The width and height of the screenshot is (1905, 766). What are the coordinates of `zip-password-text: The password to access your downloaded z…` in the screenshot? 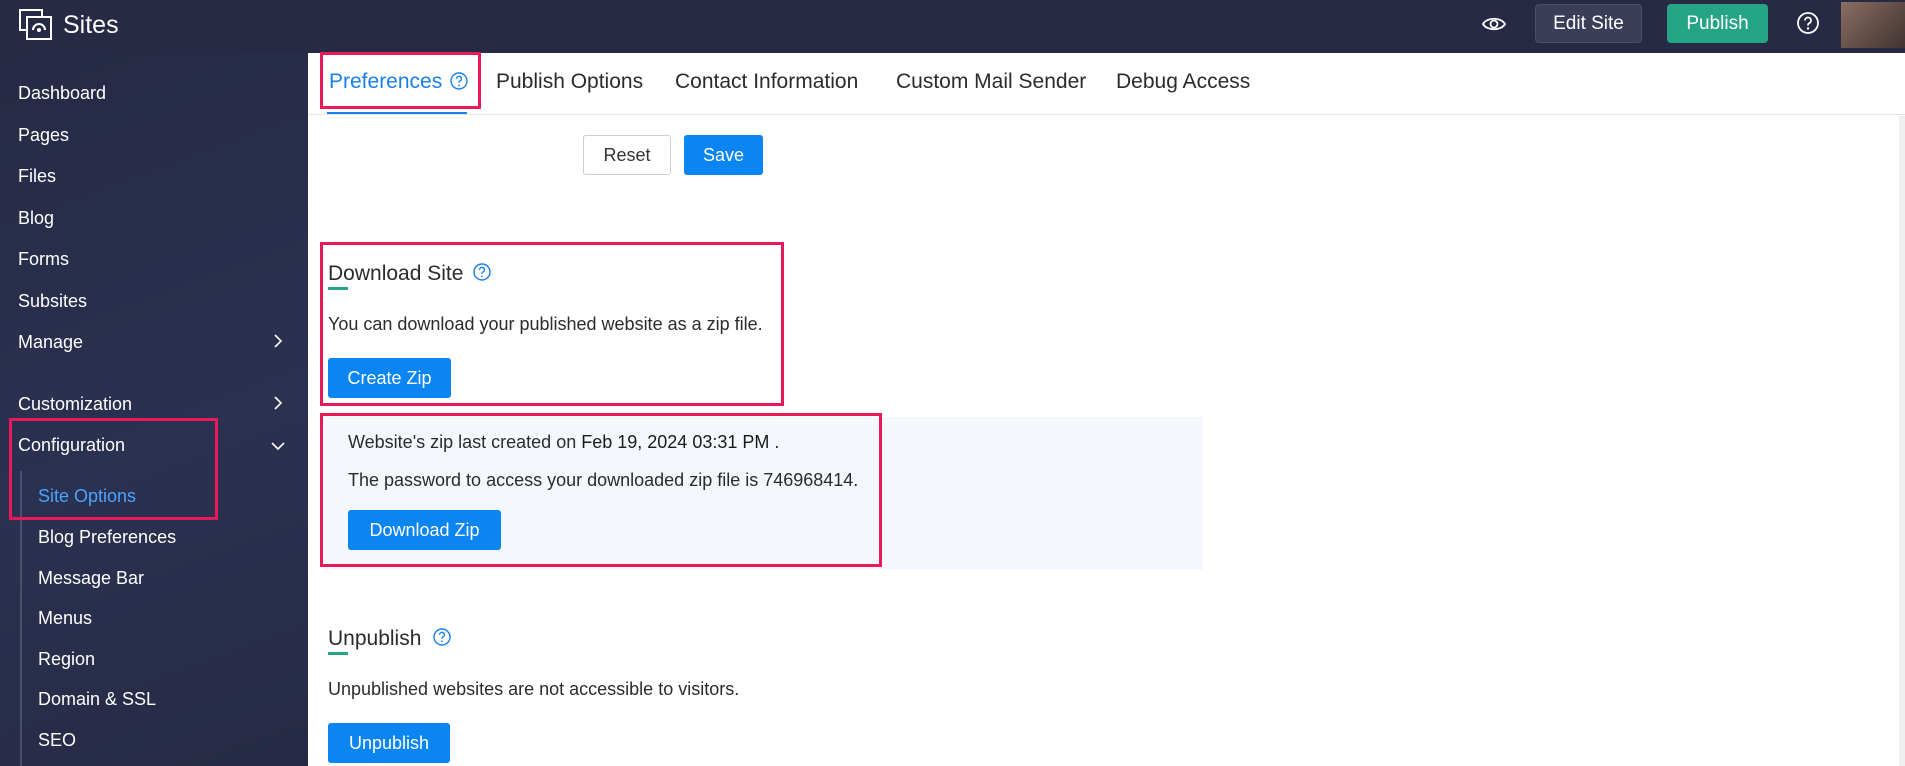 It's located at (603, 480).